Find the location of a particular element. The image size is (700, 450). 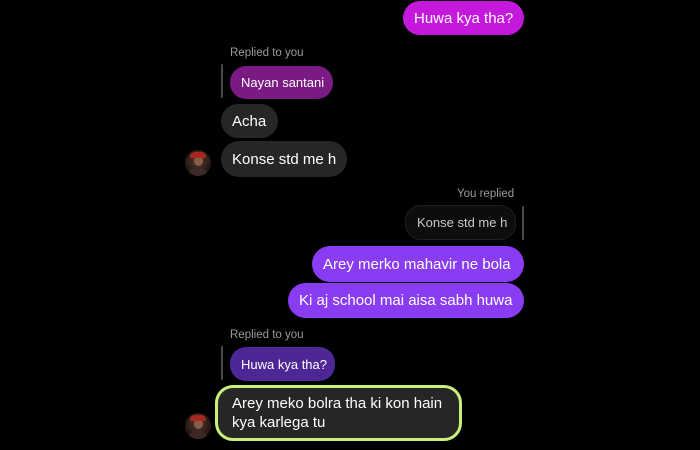

quoted-message: Nayan santani is located at coordinates (281, 82).